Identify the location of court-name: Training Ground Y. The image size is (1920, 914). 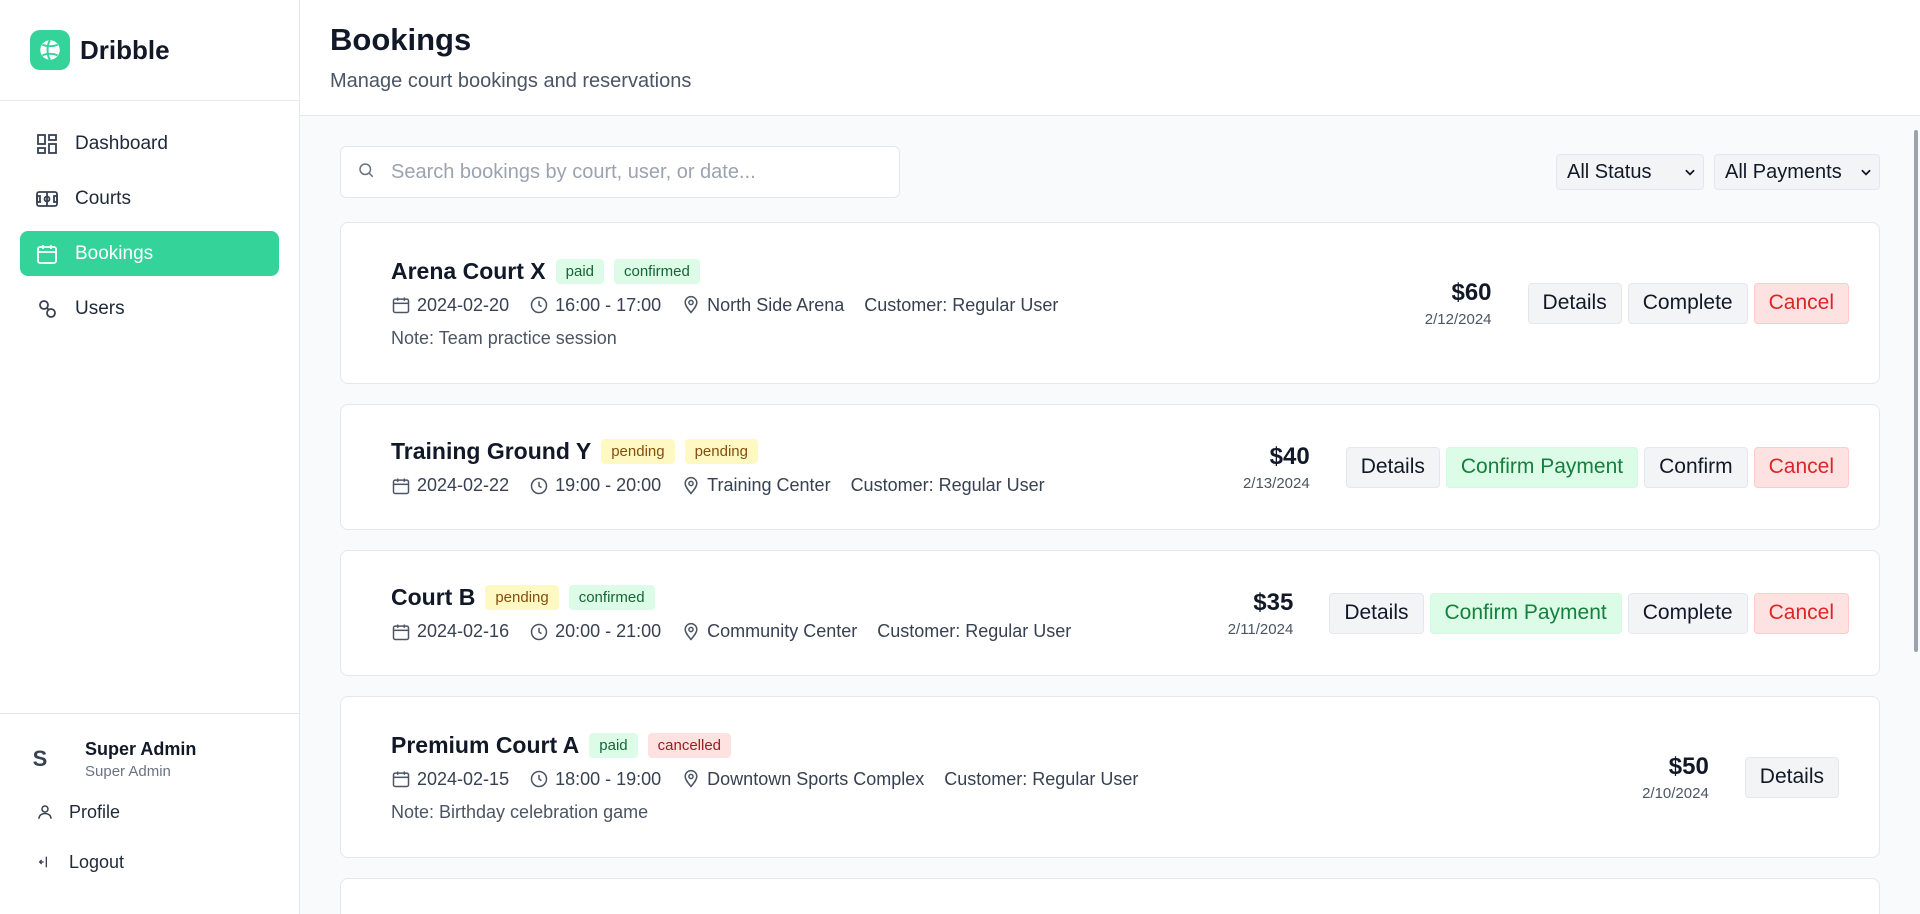
(491, 451).